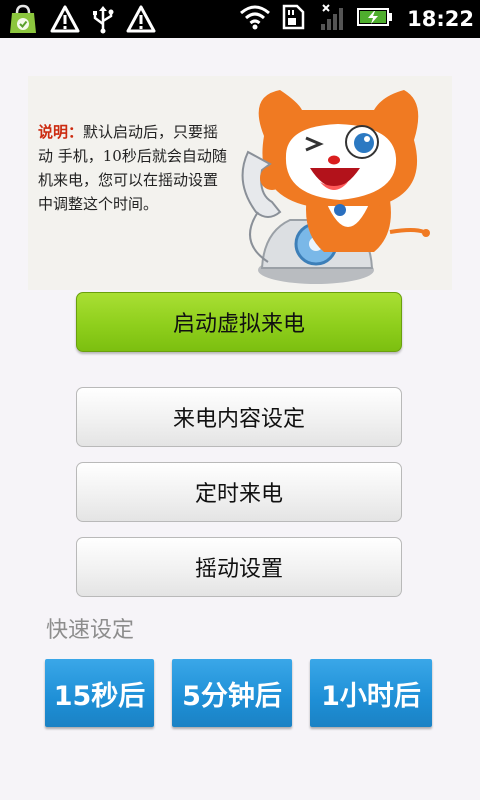  Describe the element at coordinates (239, 567) in the screenshot. I see `shake-settings-button: 摇动设置` at that location.